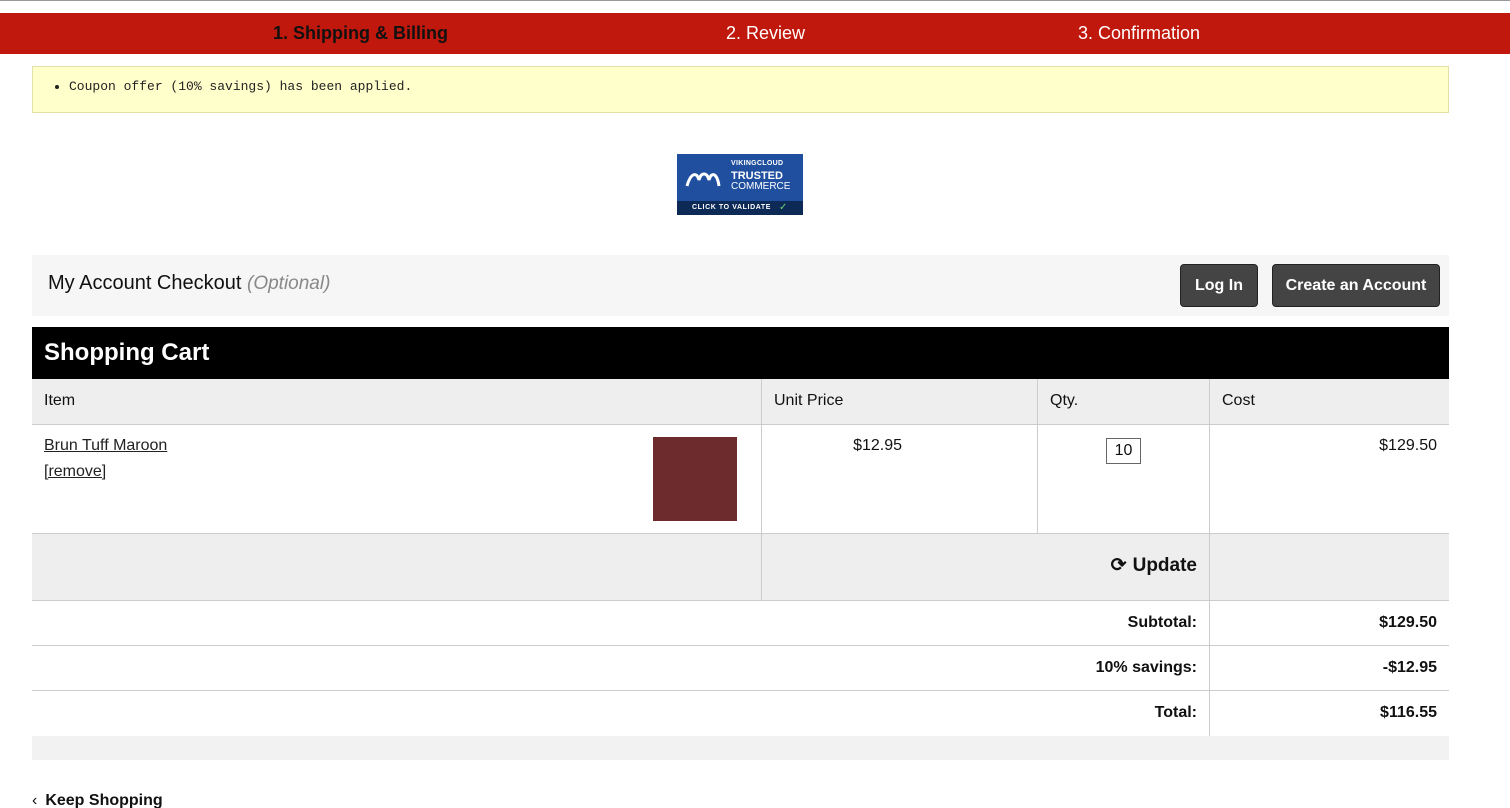  I want to click on step-review: 2. Review, so click(766, 33).